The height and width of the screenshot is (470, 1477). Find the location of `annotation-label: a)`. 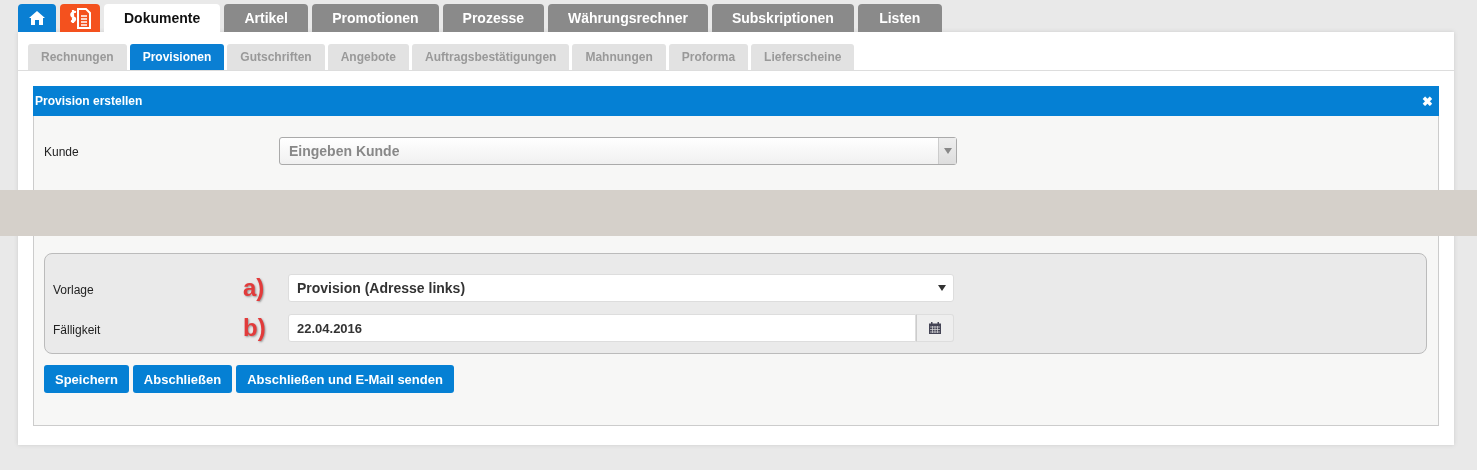

annotation-label: a) is located at coordinates (254, 288).